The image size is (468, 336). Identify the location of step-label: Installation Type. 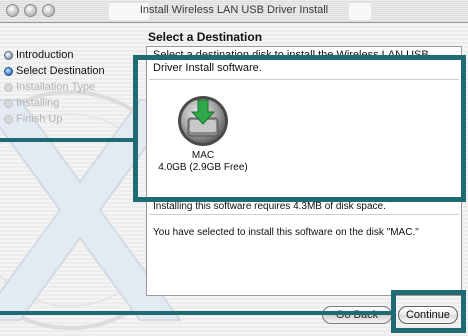
(56, 87).